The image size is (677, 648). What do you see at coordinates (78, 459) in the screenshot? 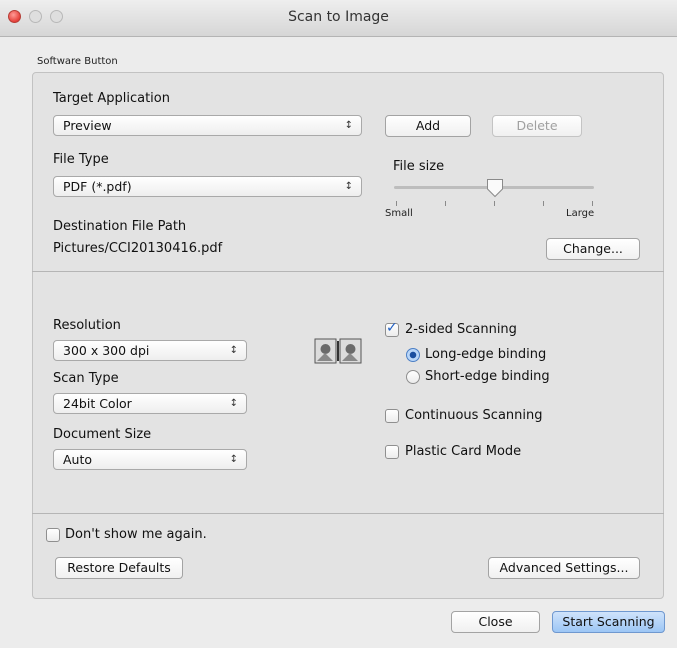
I see `document-size-value: Auto` at bounding box center [78, 459].